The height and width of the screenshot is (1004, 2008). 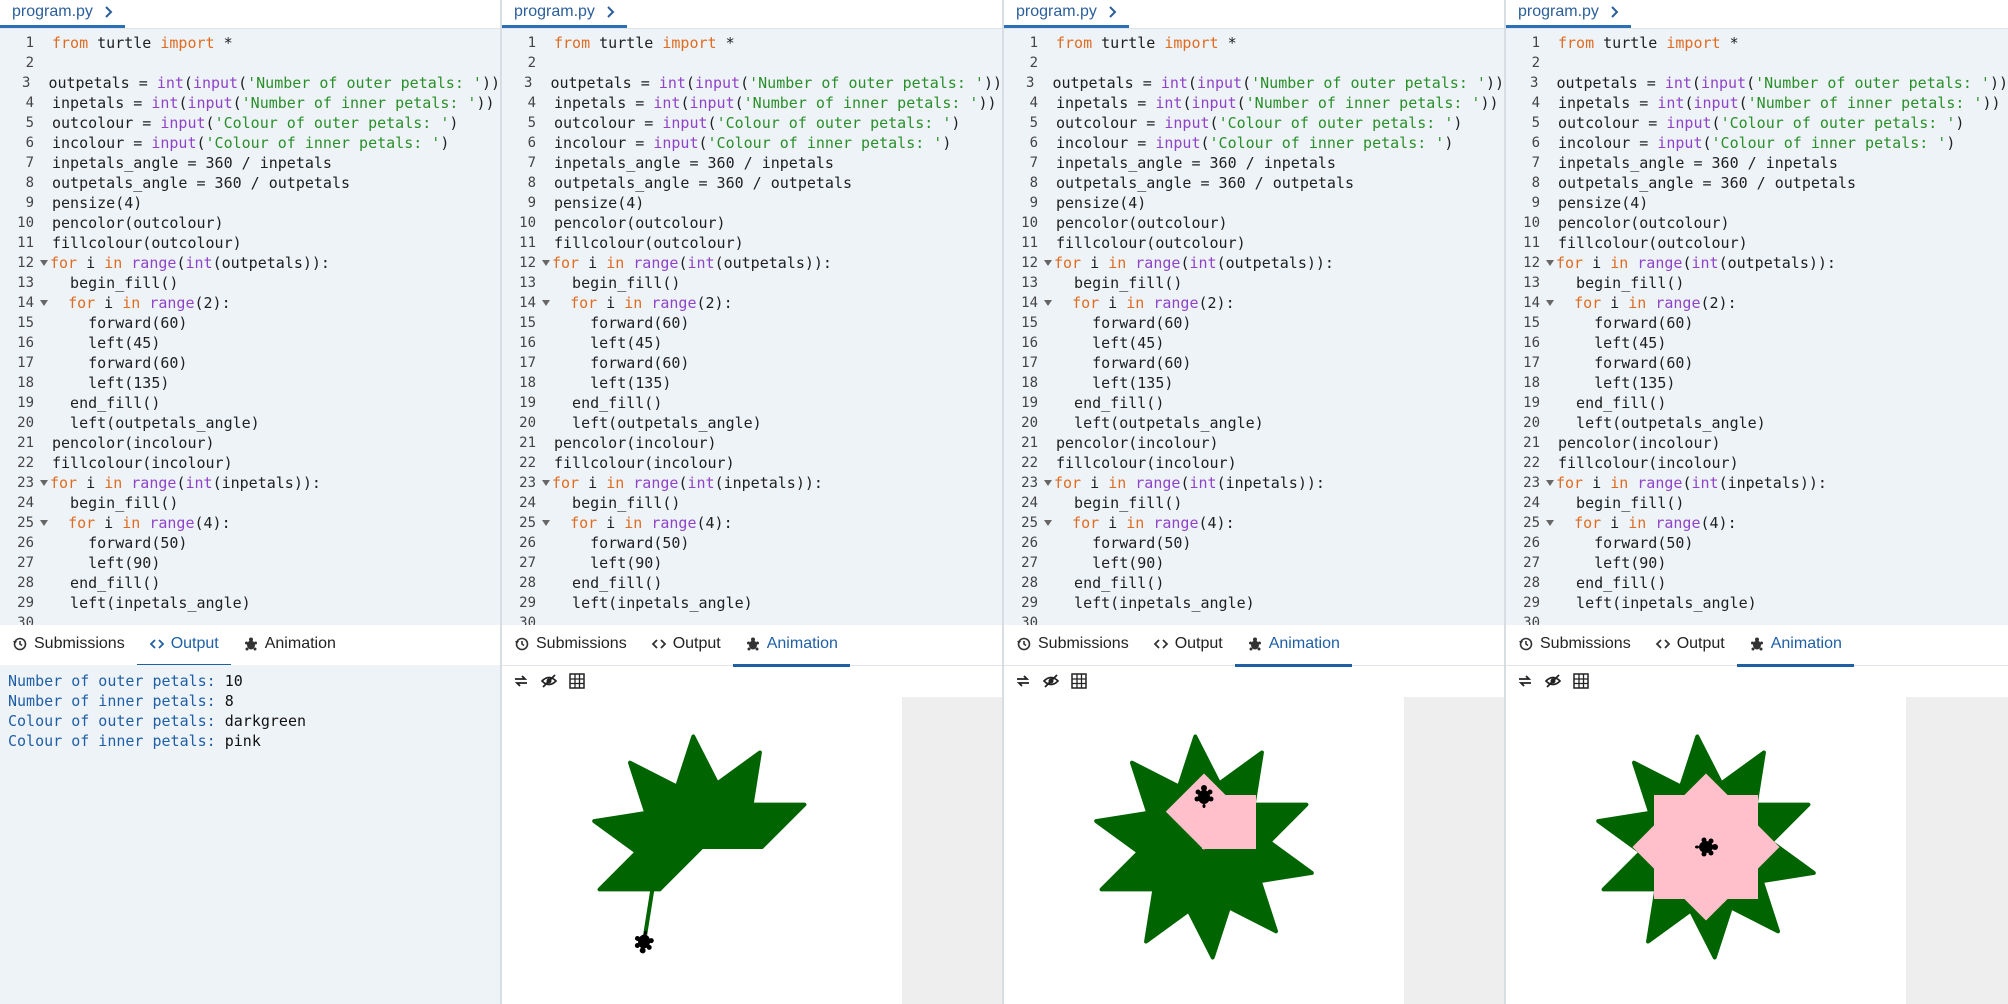 What do you see at coordinates (1254, 814) in the screenshot?
I see `bottom-pane: Submissions Output Animation` at bounding box center [1254, 814].